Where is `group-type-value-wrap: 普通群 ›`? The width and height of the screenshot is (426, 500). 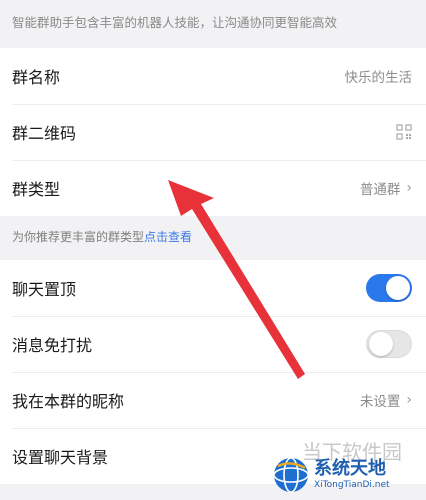
group-type-value-wrap: 普通群 › is located at coordinates (386, 188).